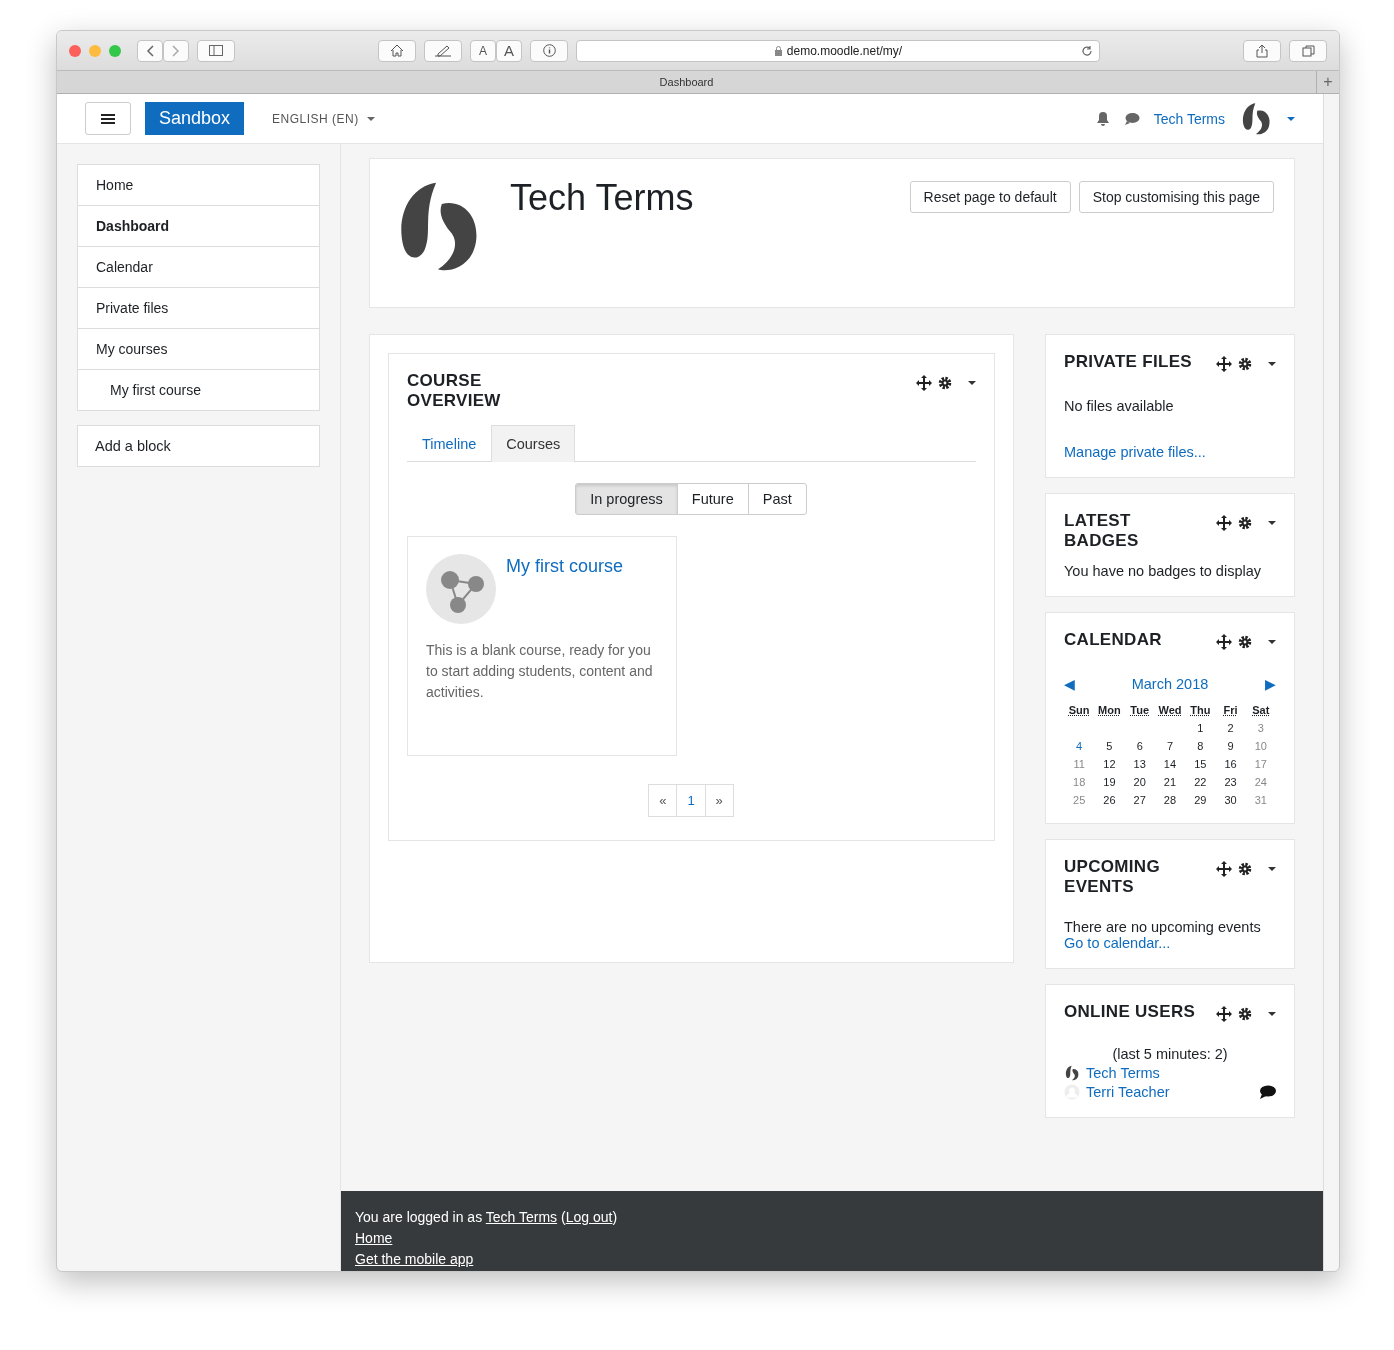 The height and width of the screenshot is (1350, 1394). What do you see at coordinates (1079, 800) in the screenshot?
I see `calendar-day: 25` at bounding box center [1079, 800].